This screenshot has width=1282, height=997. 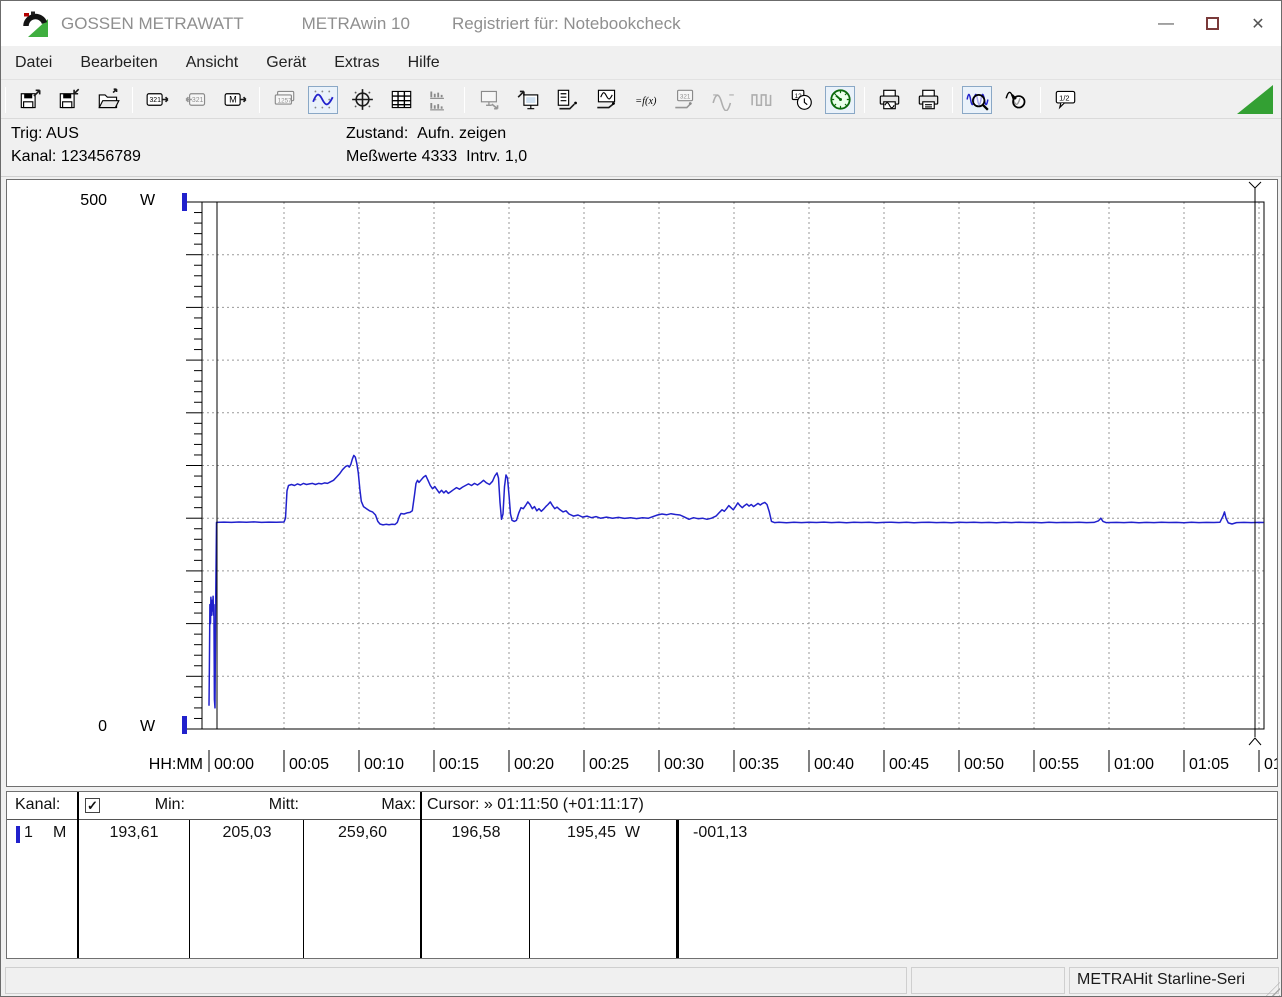 What do you see at coordinates (440, 100) in the screenshot?
I see `histogram-view-button` at bounding box center [440, 100].